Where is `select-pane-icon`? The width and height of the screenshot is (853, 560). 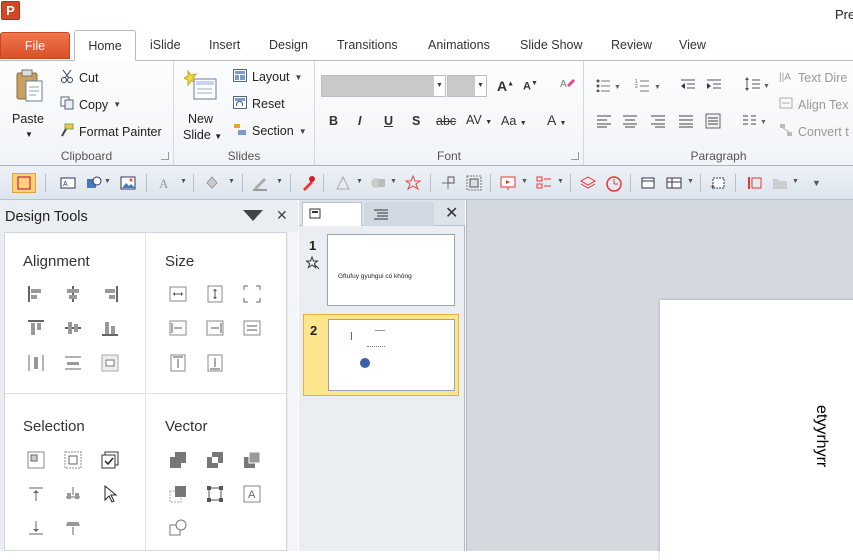
select-pane-icon is located at coordinates (24, 183).